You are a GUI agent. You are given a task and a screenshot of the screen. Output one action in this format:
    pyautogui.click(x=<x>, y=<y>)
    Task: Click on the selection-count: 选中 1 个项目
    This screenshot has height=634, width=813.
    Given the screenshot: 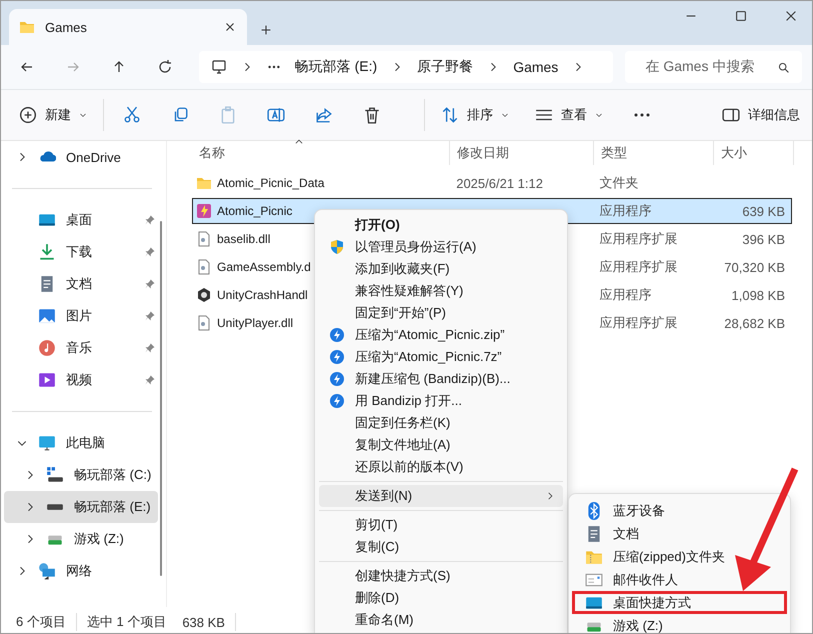 What is the action you would take?
    pyautogui.click(x=126, y=622)
    